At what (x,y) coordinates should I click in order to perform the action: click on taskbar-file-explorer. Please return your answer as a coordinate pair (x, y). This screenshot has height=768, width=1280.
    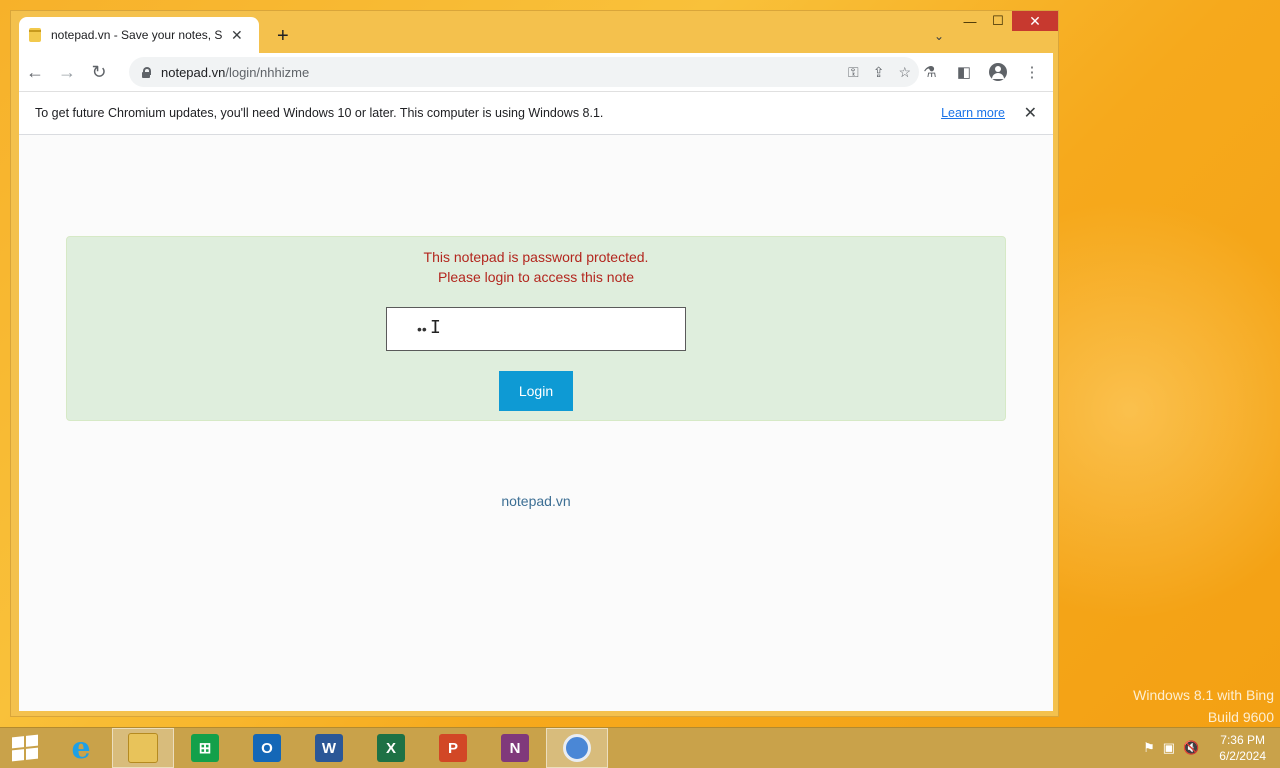
    Looking at the image, I should click on (143, 748).